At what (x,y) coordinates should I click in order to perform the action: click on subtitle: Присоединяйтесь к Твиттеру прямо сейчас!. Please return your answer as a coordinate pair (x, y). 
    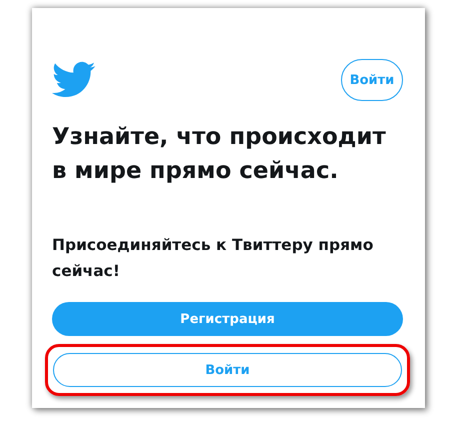
    Looking at the image, I should click on (213, 258).